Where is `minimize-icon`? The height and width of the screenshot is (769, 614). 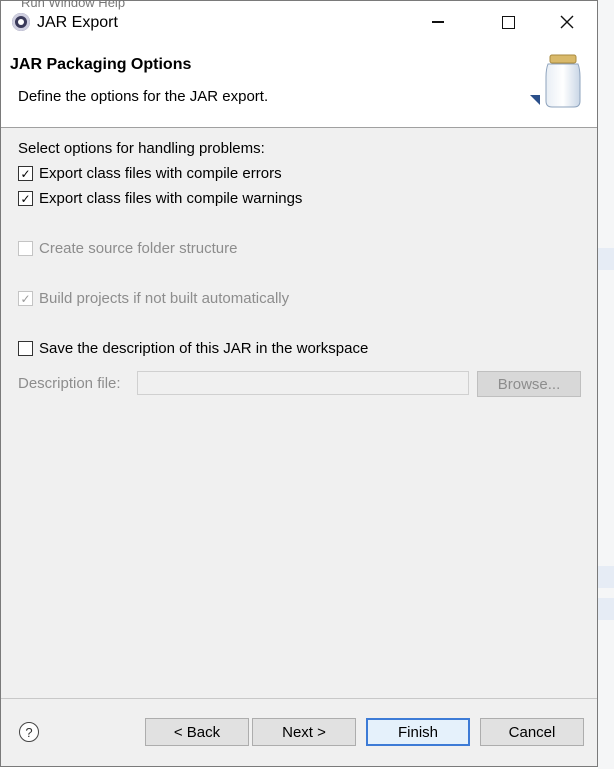 minimize-icon is located at coordinates (438, 22).